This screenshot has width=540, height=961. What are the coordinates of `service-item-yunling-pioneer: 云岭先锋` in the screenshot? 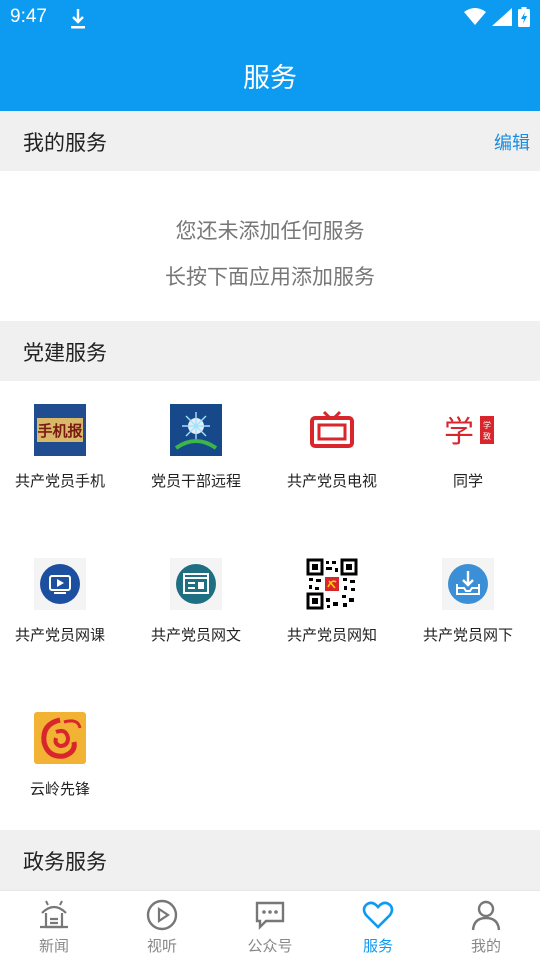 It's located at (67, 767).